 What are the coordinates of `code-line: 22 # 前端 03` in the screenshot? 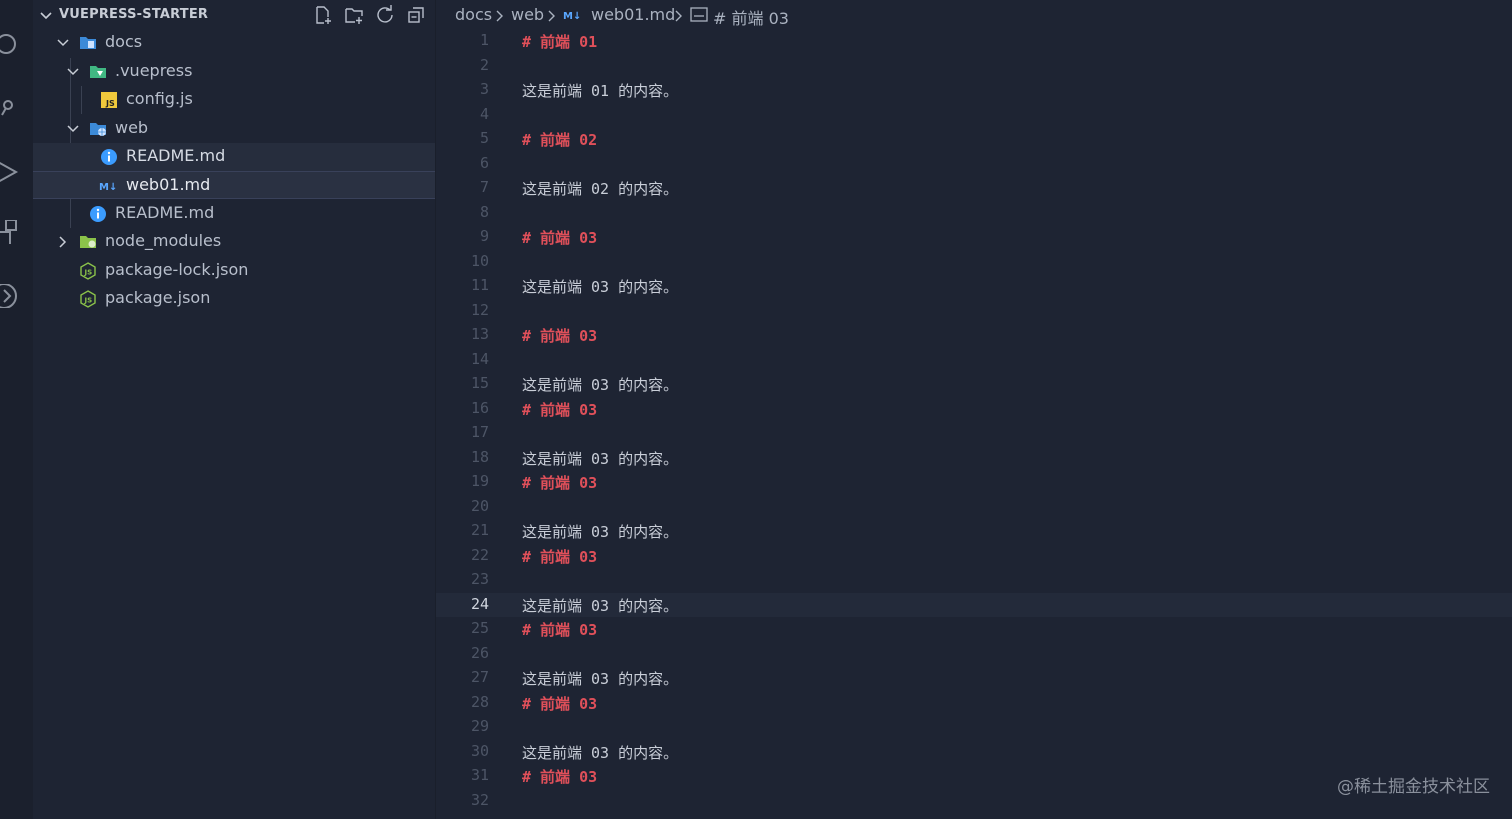 It's located at (974, 556).